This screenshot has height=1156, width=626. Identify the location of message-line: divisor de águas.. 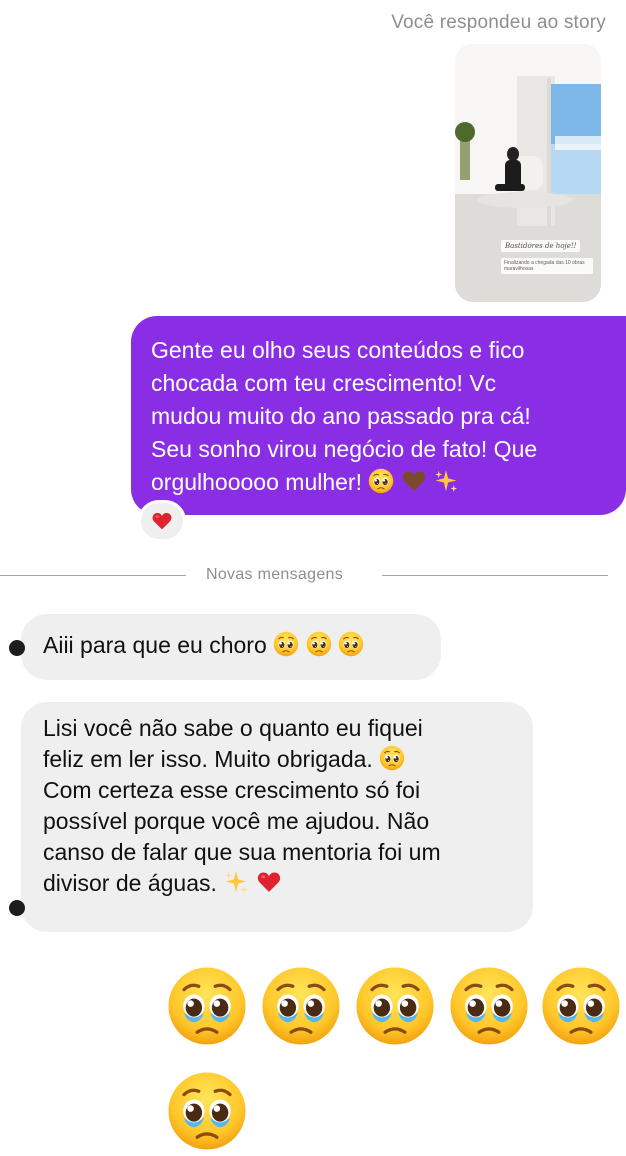
(277, 883).